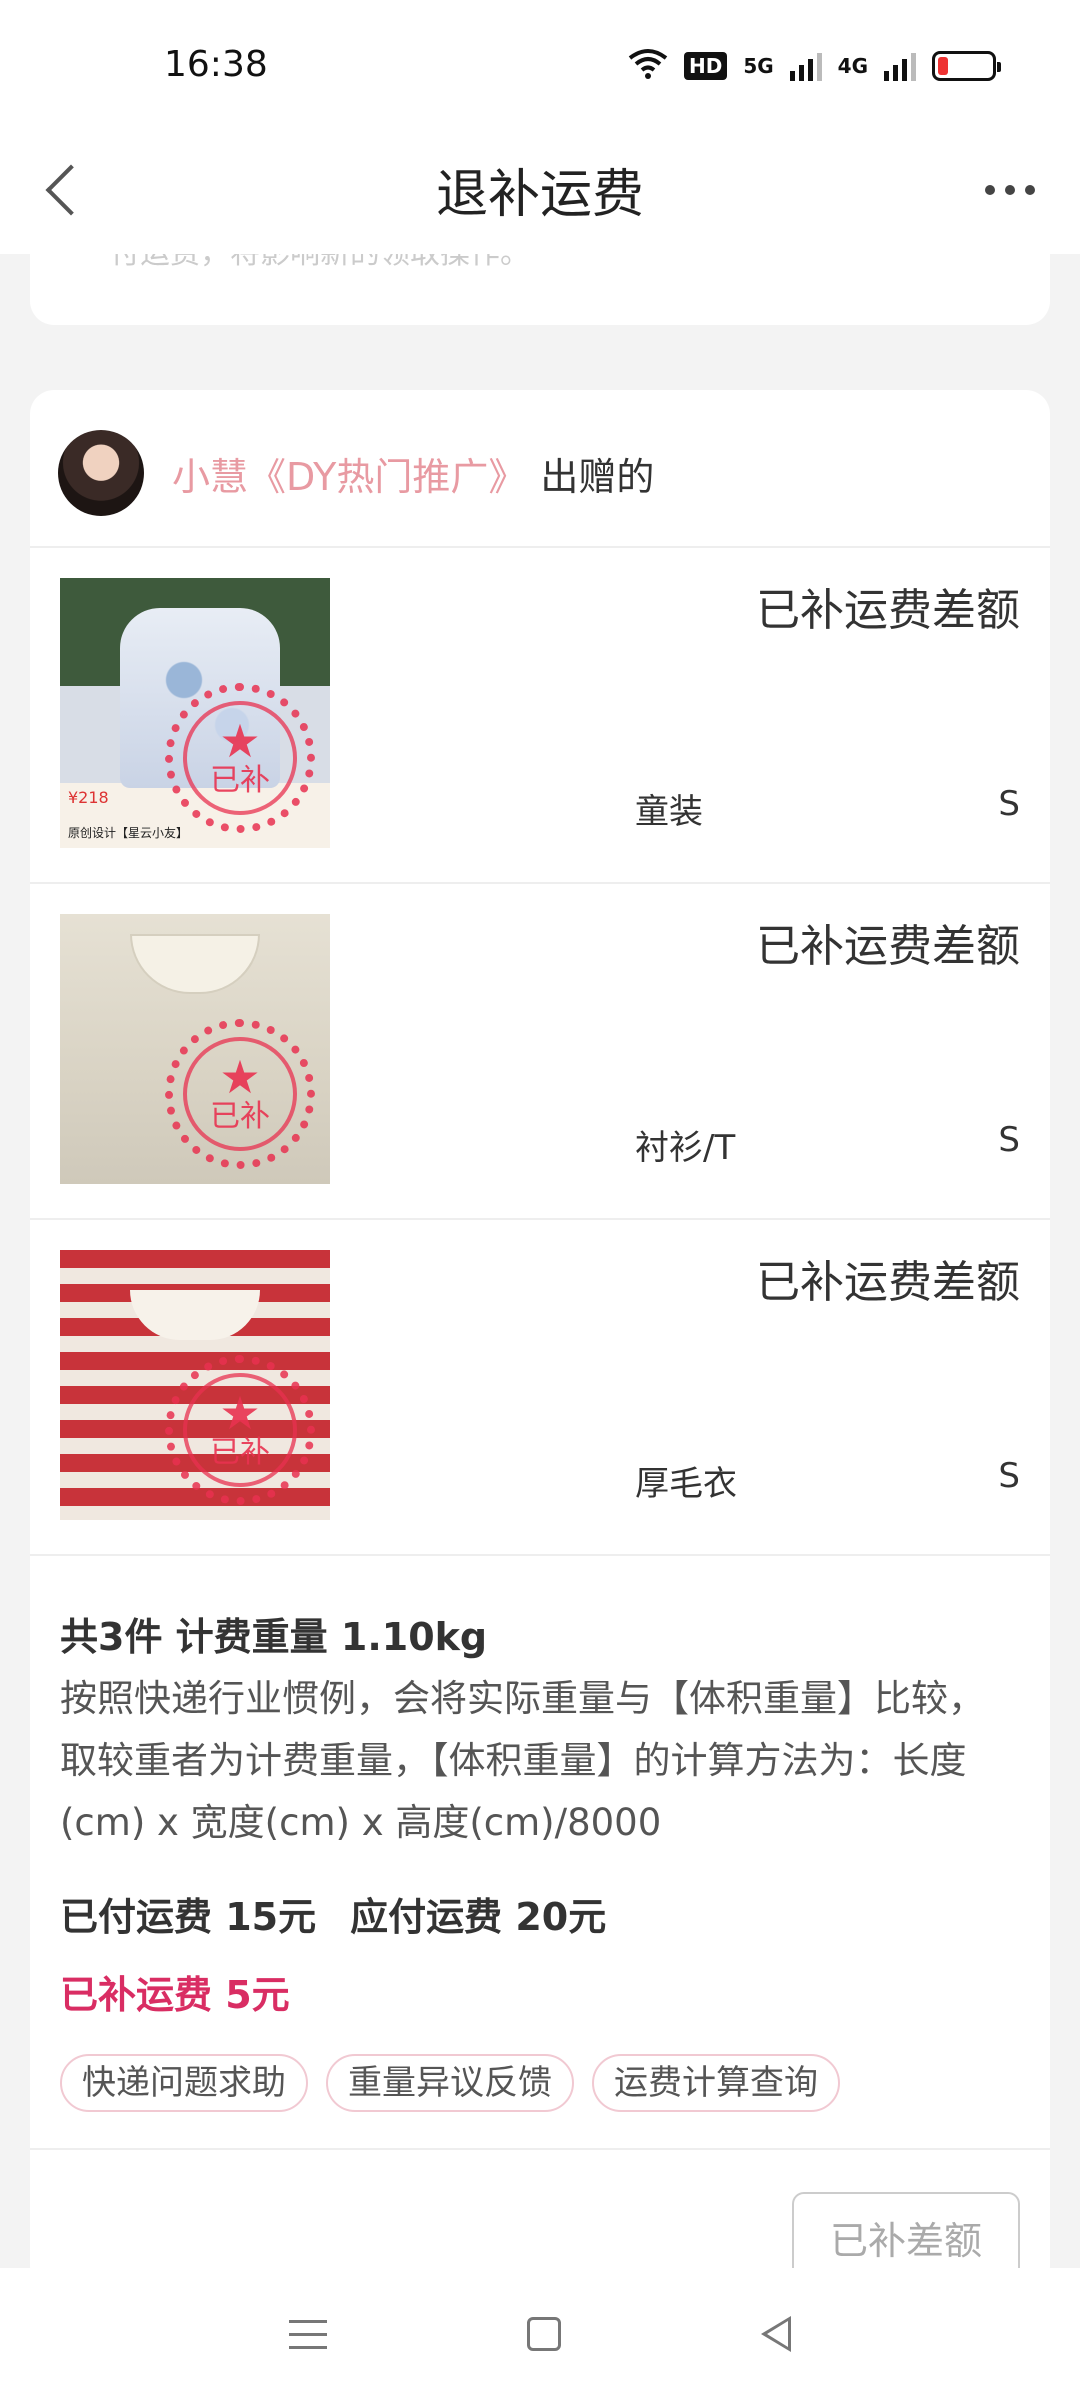 Image resolution: width=1080 pixels, height=2400 pixels. What do you see at coordinates (333, 1913) in the screenshot?
I see `fee-line: 已付运费 15元 应付运费 20元` at bounding box center [333, 1913].